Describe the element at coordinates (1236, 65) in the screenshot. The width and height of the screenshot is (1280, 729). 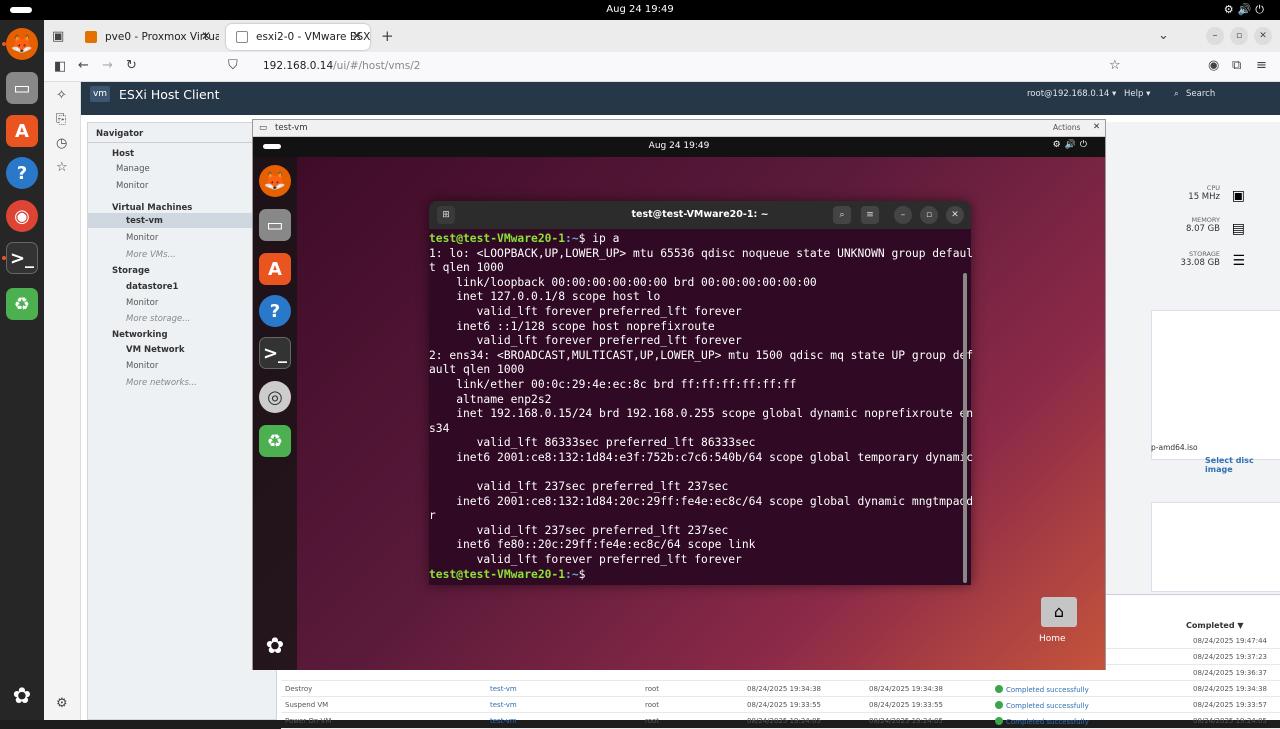
I see `extensions-icon: ⧉` at that location.